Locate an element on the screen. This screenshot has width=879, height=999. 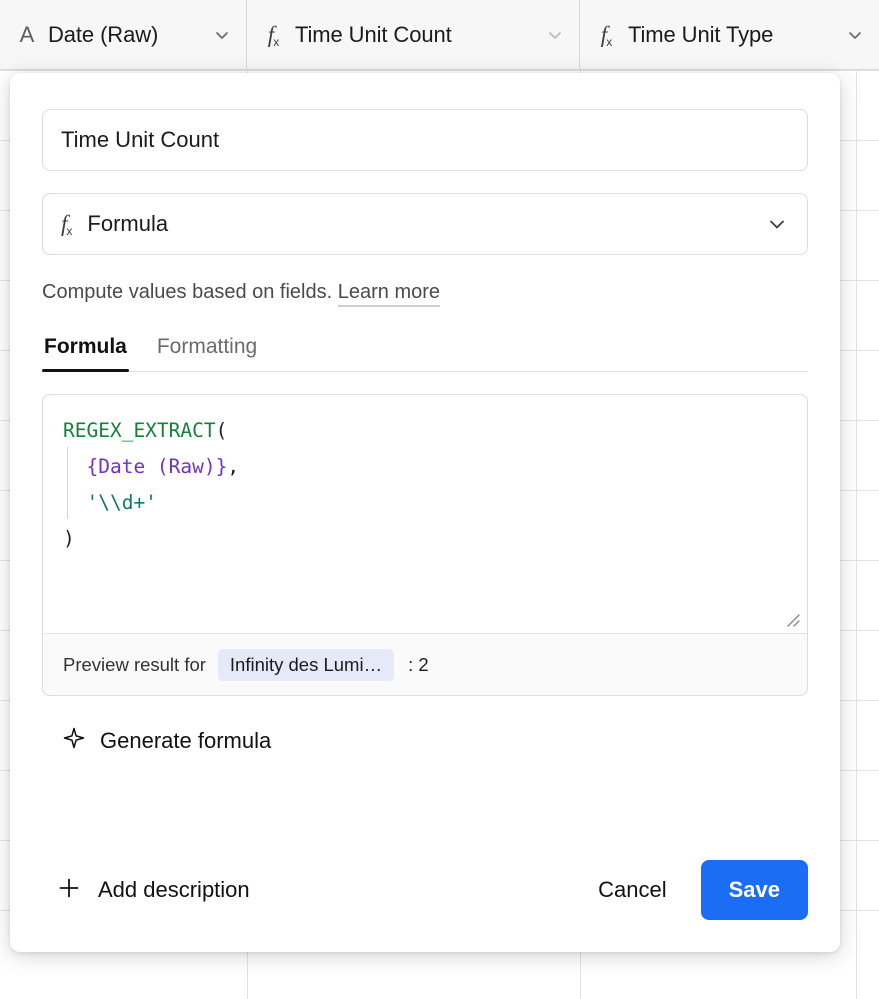
formula-token-str: '\\d+' is located at coordinates (121, 502).